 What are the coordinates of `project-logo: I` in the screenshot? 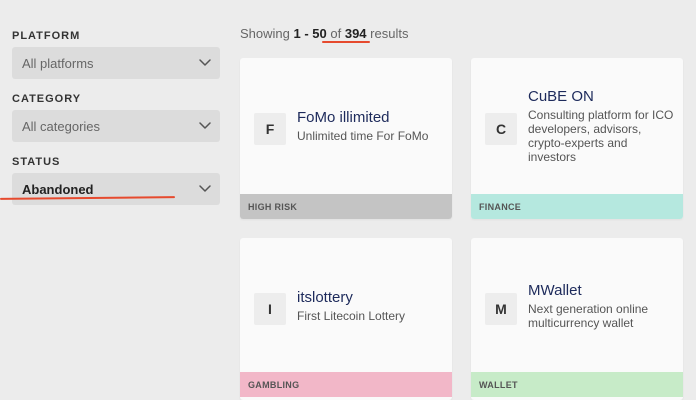 It's located at (270, 309).